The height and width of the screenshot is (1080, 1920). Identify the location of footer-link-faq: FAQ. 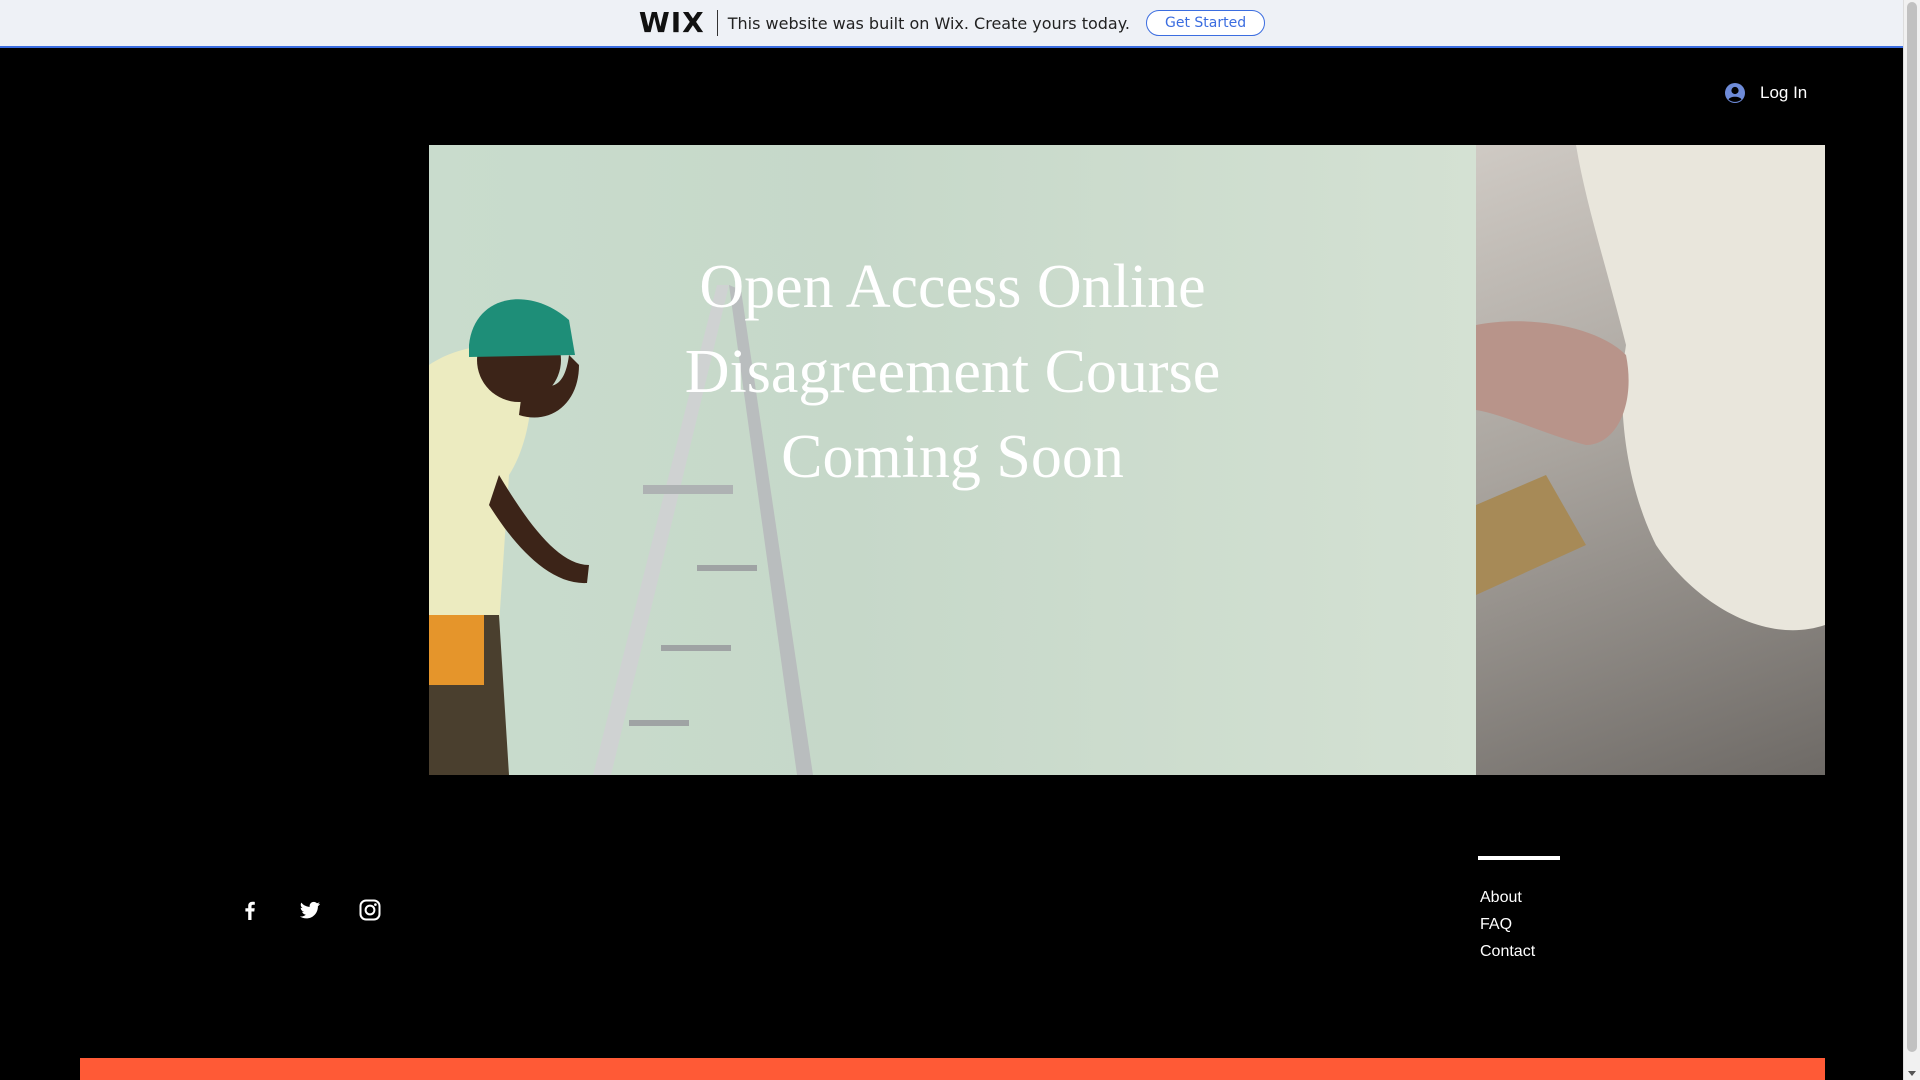
(1520, 924).